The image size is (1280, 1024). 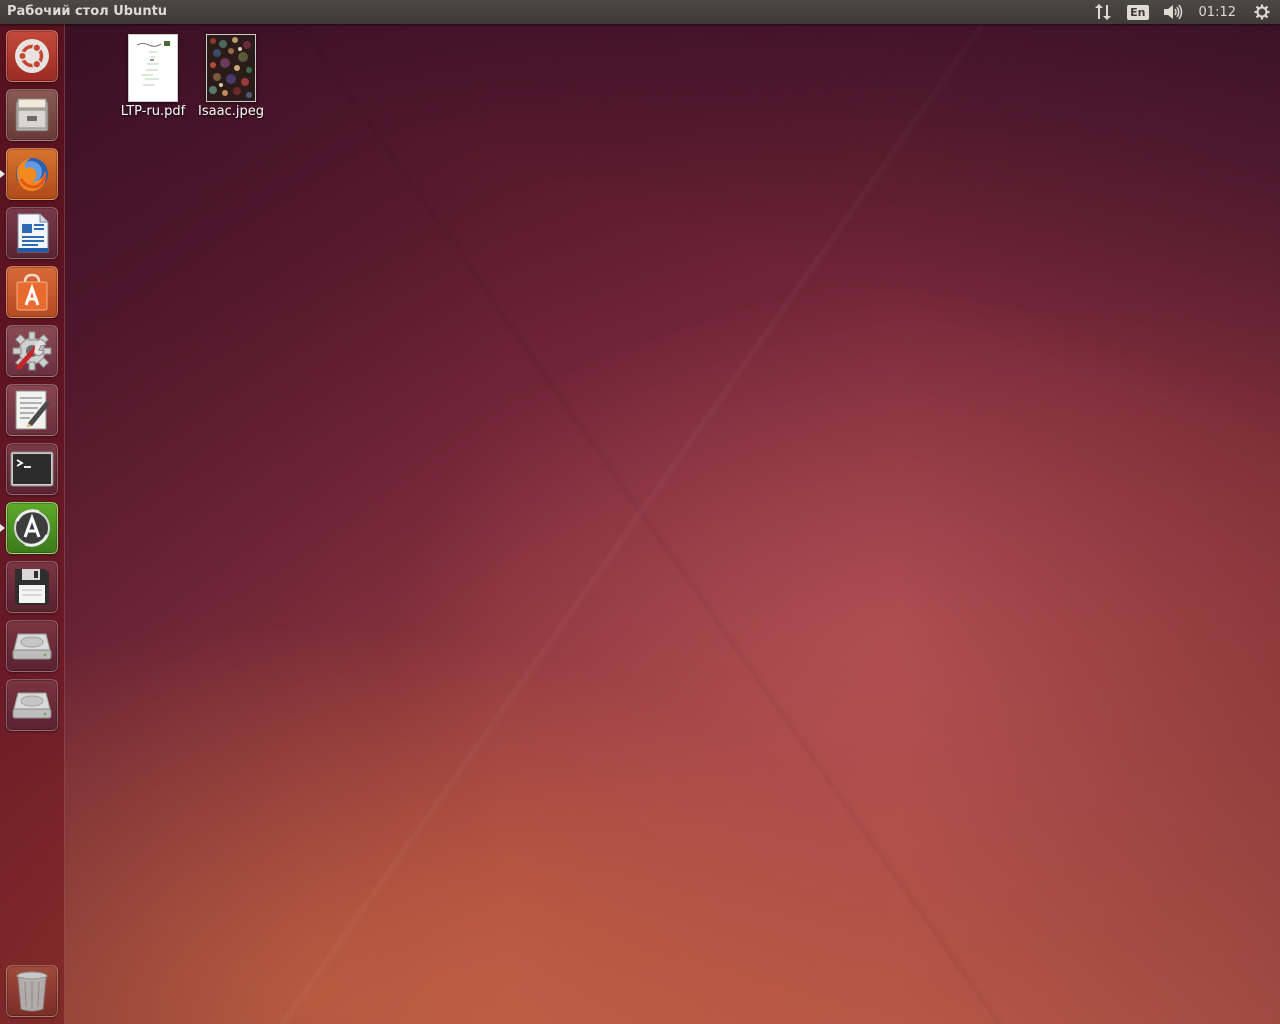 What do you see at coordinates (640, 12) in the screenshot?
I see `top-panel: Рабочий стол Ubuntu En 01:12` at bounding box center [640, 12].